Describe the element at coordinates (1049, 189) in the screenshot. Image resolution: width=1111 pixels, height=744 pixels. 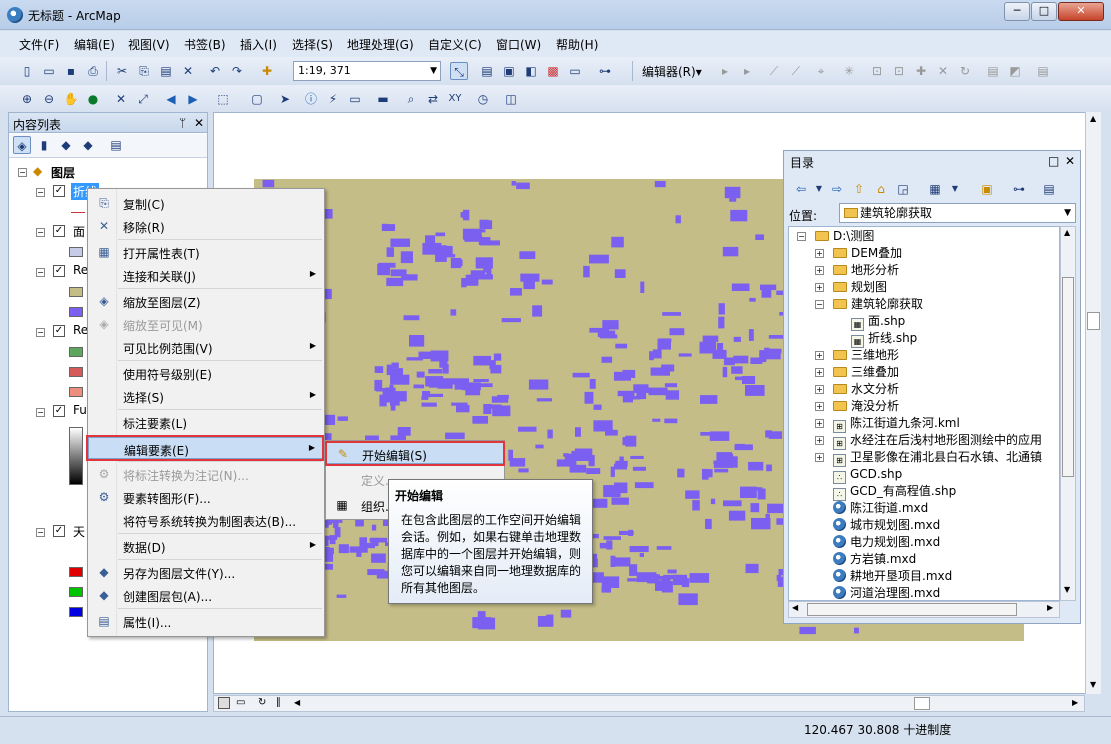
I see `catalog-options-icon: ▤` at that location.